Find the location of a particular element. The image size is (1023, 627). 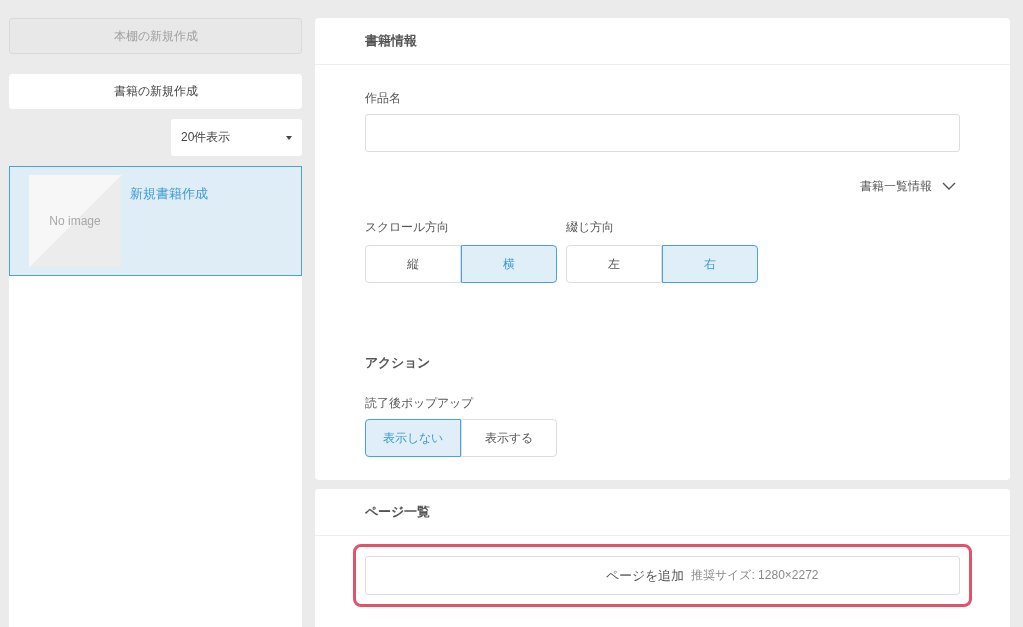

size-hint: 推奨サイズ: 1280×2272 is located at coordinates (755, 575).